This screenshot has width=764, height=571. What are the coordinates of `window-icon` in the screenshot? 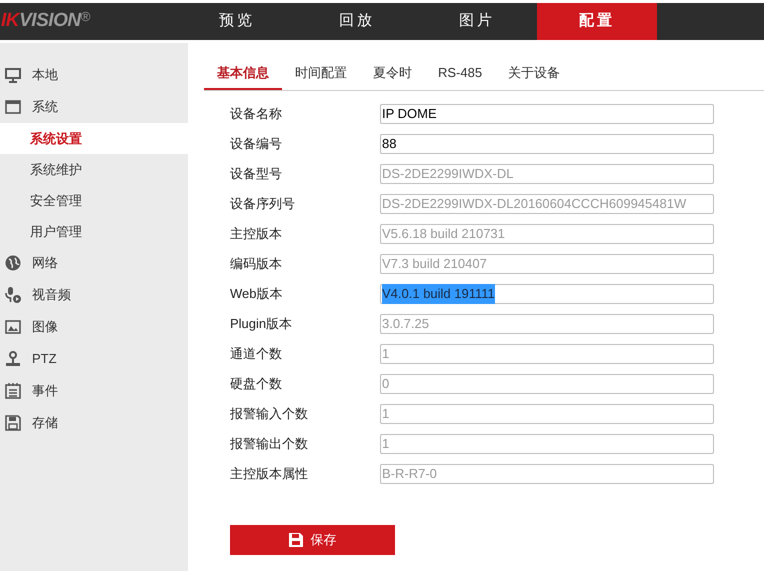 It's located at (13, 107).